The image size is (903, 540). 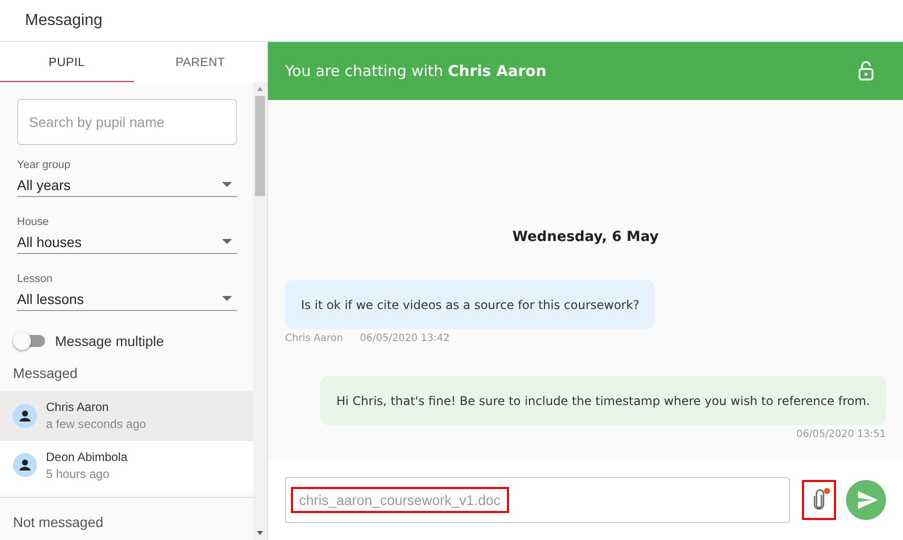 What do you see at coordinates (405, 338) in the screenshot?
I see `message-time: 06/05/2020 13:42` at bounding box center [405, 338].